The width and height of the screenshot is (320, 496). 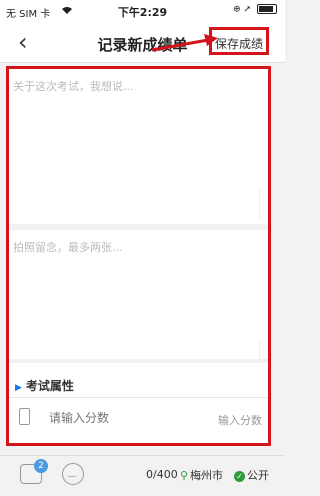 What do you see at coordinates (109, 418) in the screenshot?
I see `score-input` at bounding box center [109, 418].